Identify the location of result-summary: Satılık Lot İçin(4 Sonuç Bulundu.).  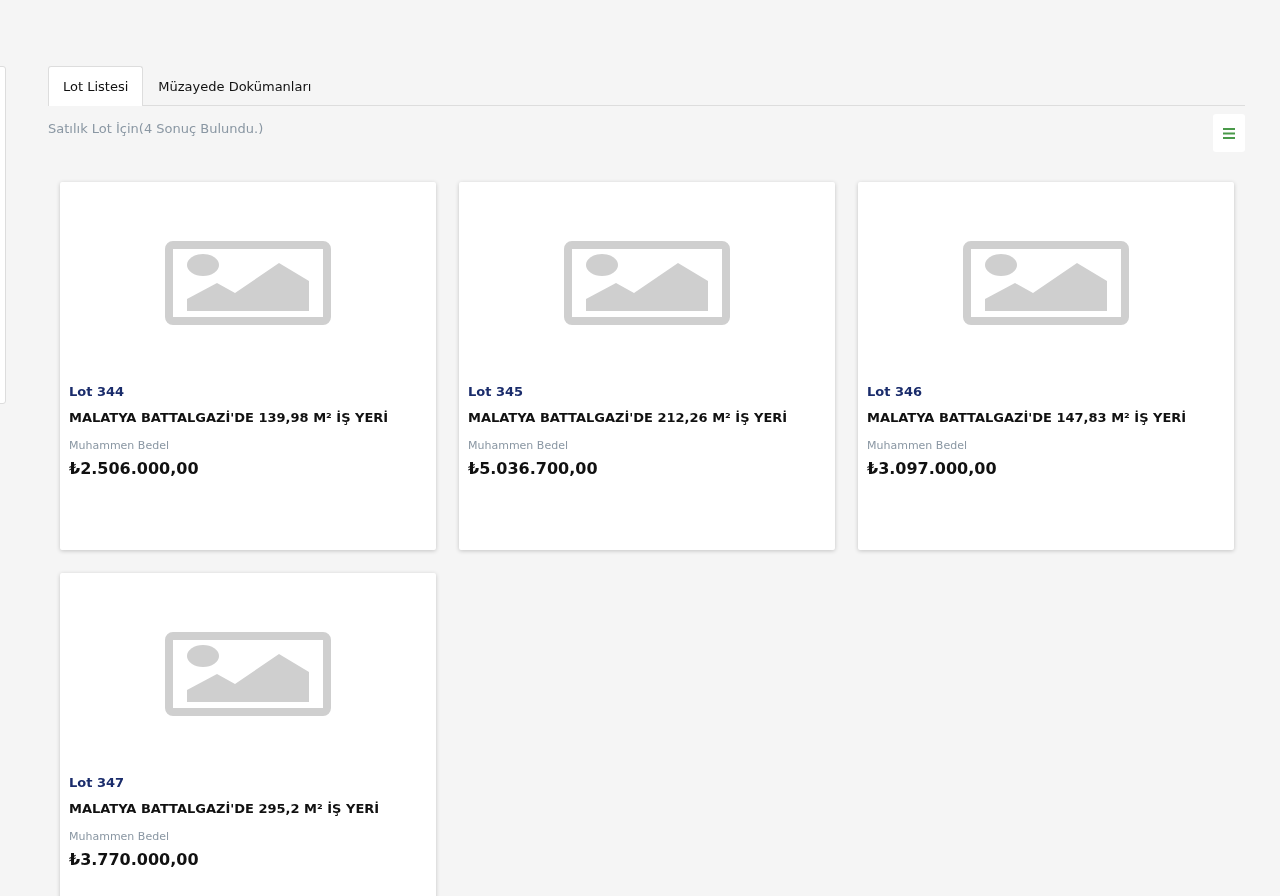
(156, 128).